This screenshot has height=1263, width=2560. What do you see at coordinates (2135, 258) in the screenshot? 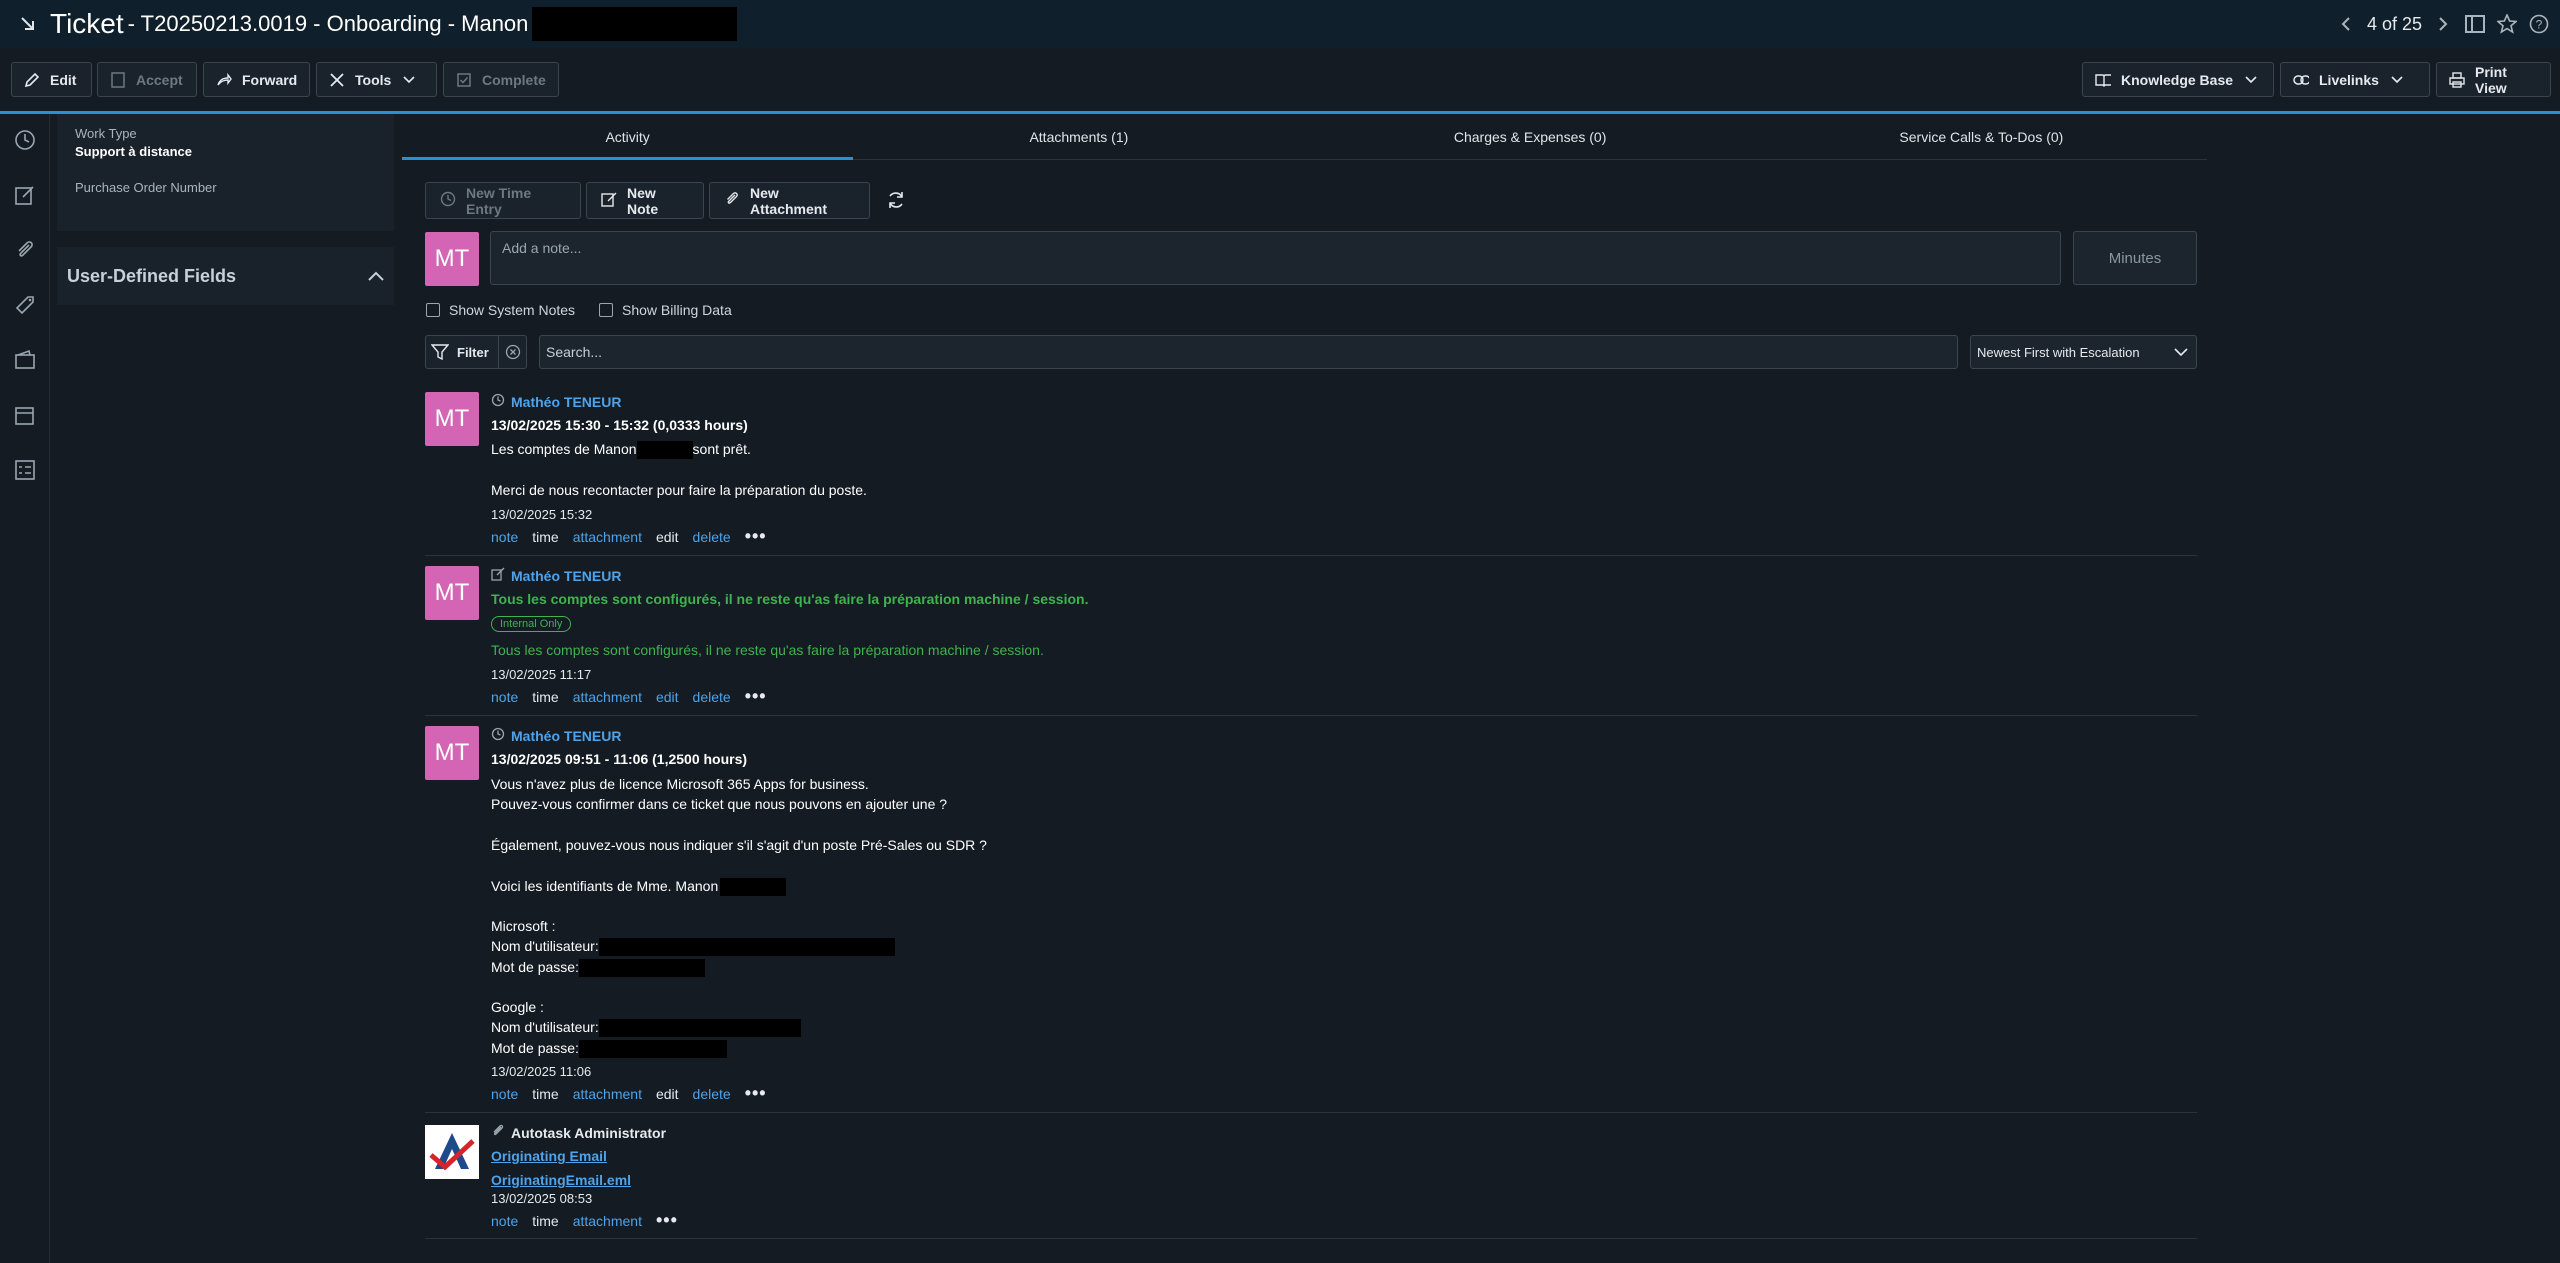
I see `minutes-field: Minutes` at bounding box center [2135, 258].